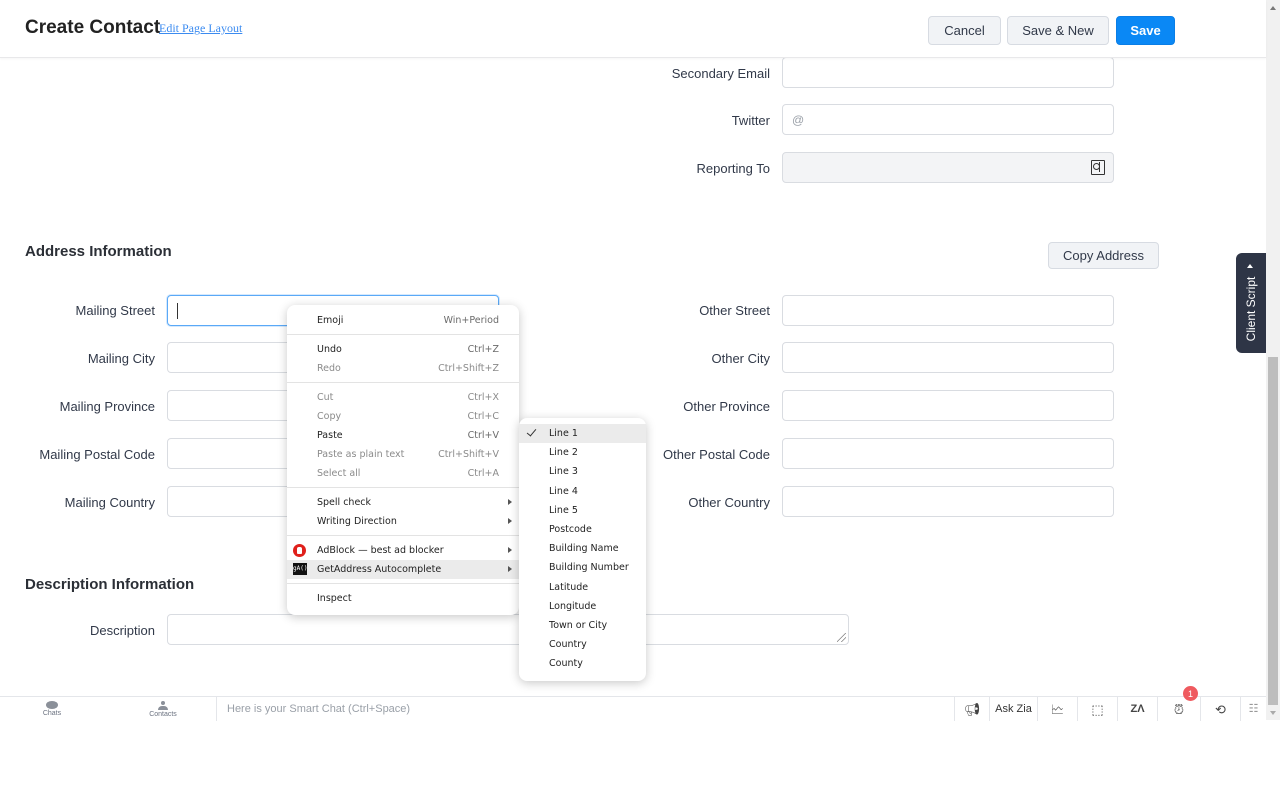 The width and height of the screenshot is (1280, 800). What do you see at coordinates (582, 587) in the screenshot?
I see `submenu-item-latitude: Latitude` at bounding box center [582, 587].